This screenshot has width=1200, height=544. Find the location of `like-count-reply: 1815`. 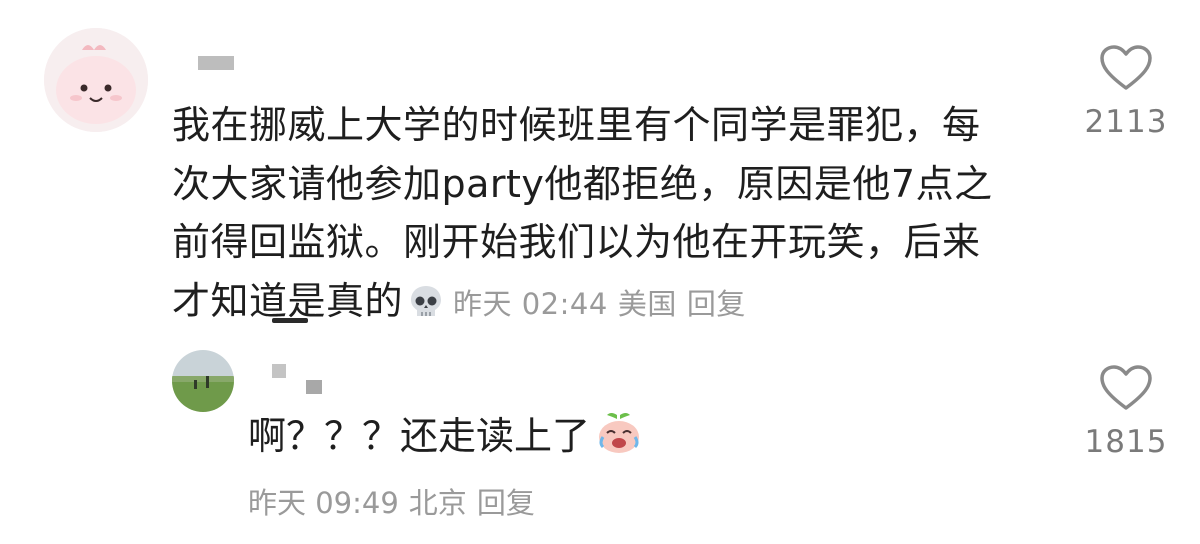

like-count-reply: 1815 is located at coordinates (1126, 442).